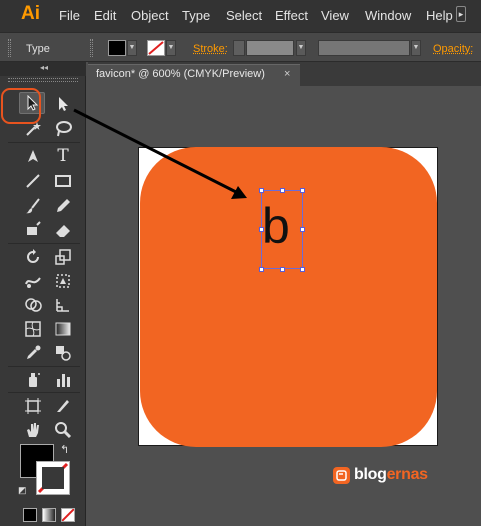 This screenshot has width=481, height=526. What do you see at coordinates (160, 153) in the screenshot?
I see `annotation-arrow-icon` at bounding box center [160, 153].